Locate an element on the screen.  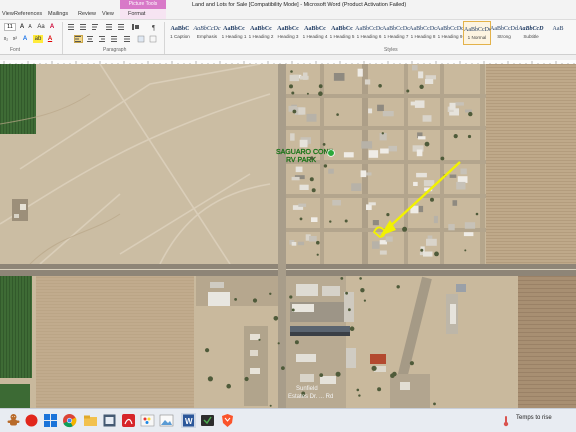
farm-field-shade is located at coordinates (115, 342).